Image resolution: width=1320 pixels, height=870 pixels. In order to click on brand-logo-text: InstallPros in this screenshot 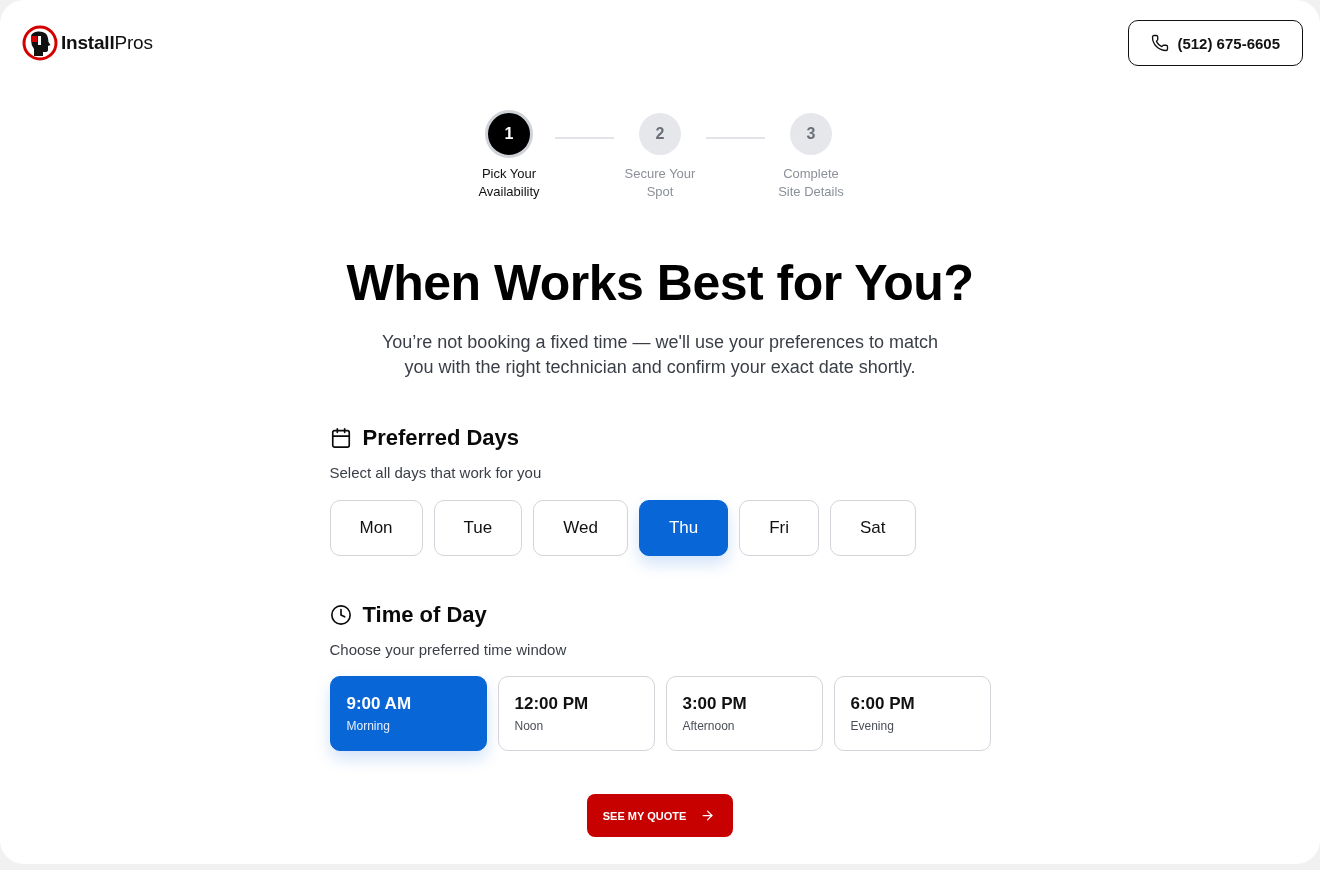, I will do `click(107, 43)`.